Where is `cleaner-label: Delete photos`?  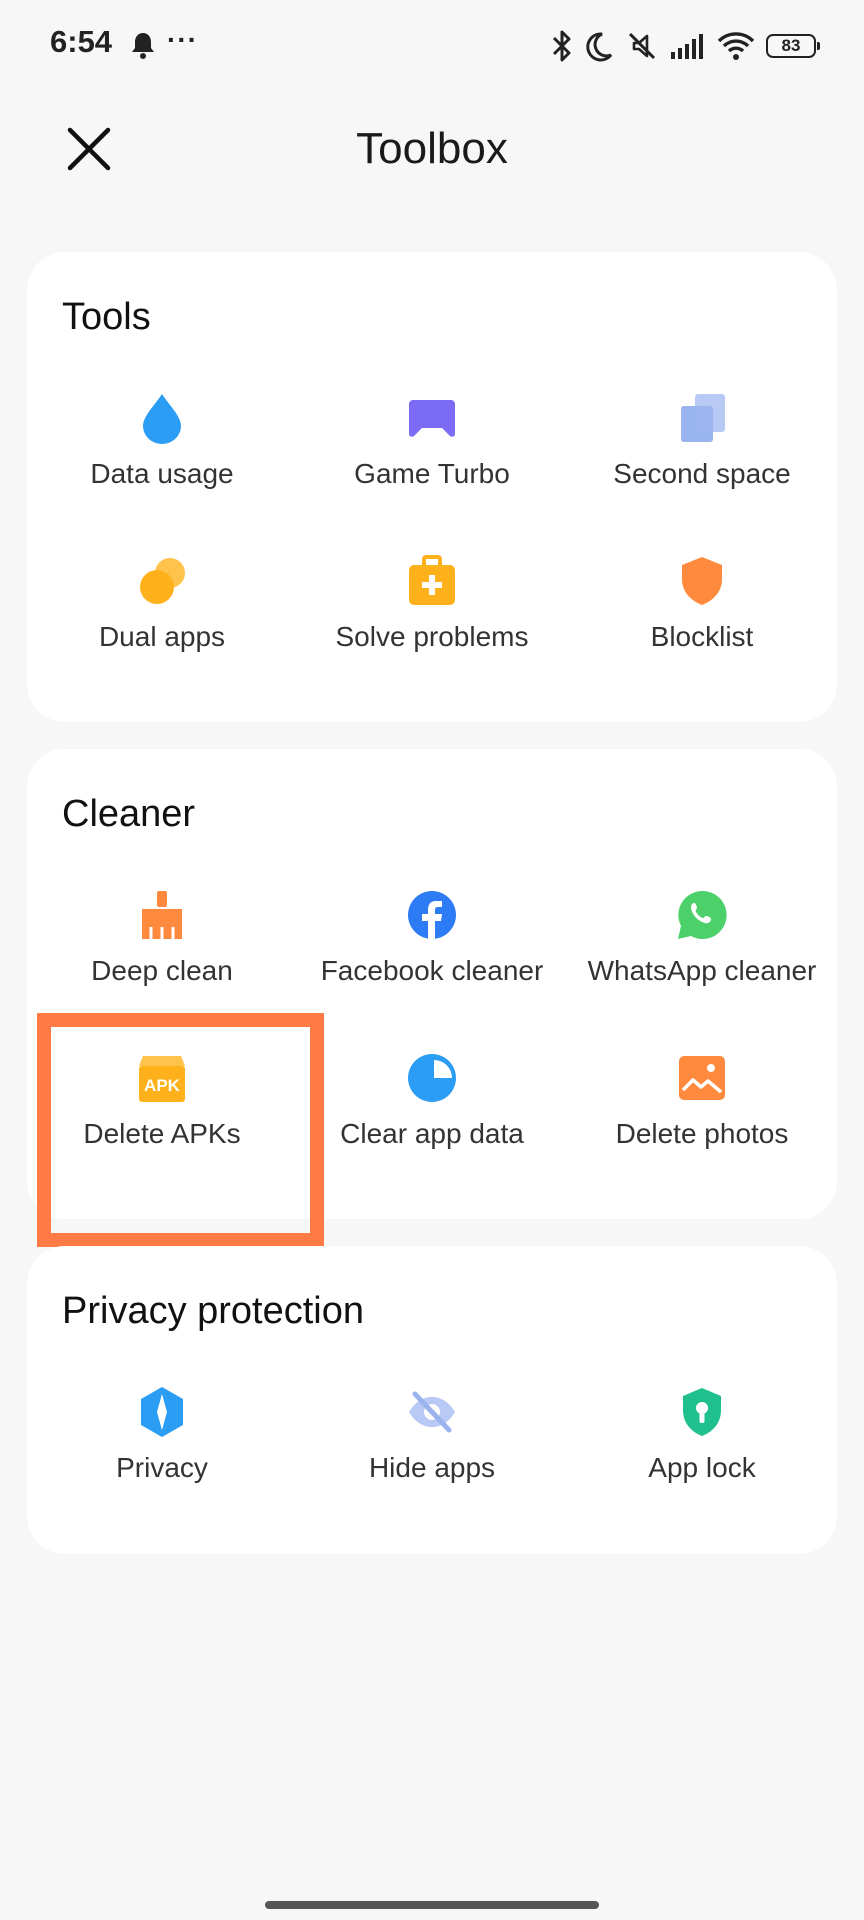 cleaner-label: Delete photos is located at coordinates (702, 1133).